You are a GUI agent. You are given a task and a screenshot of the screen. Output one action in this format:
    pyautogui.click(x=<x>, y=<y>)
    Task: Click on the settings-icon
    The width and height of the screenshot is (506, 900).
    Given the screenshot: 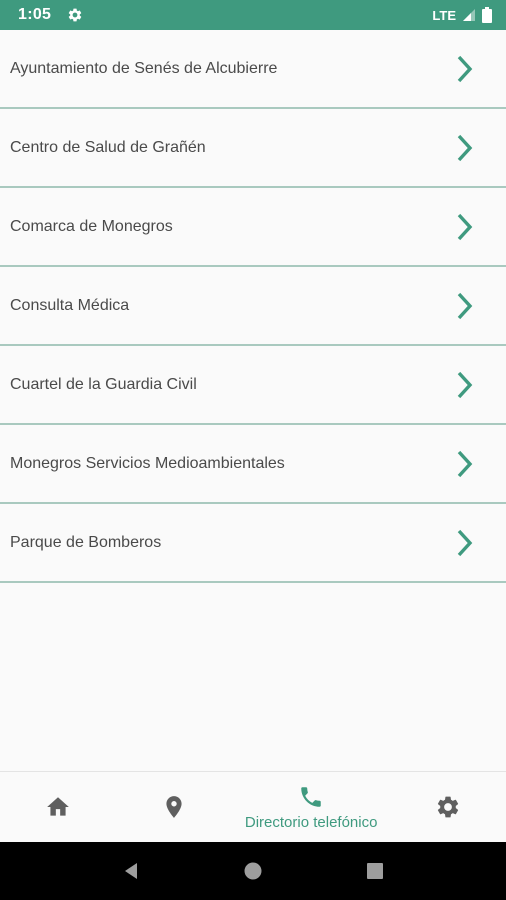 What is the action you would take?
    pyautogui.click(x=448, y=807)
    